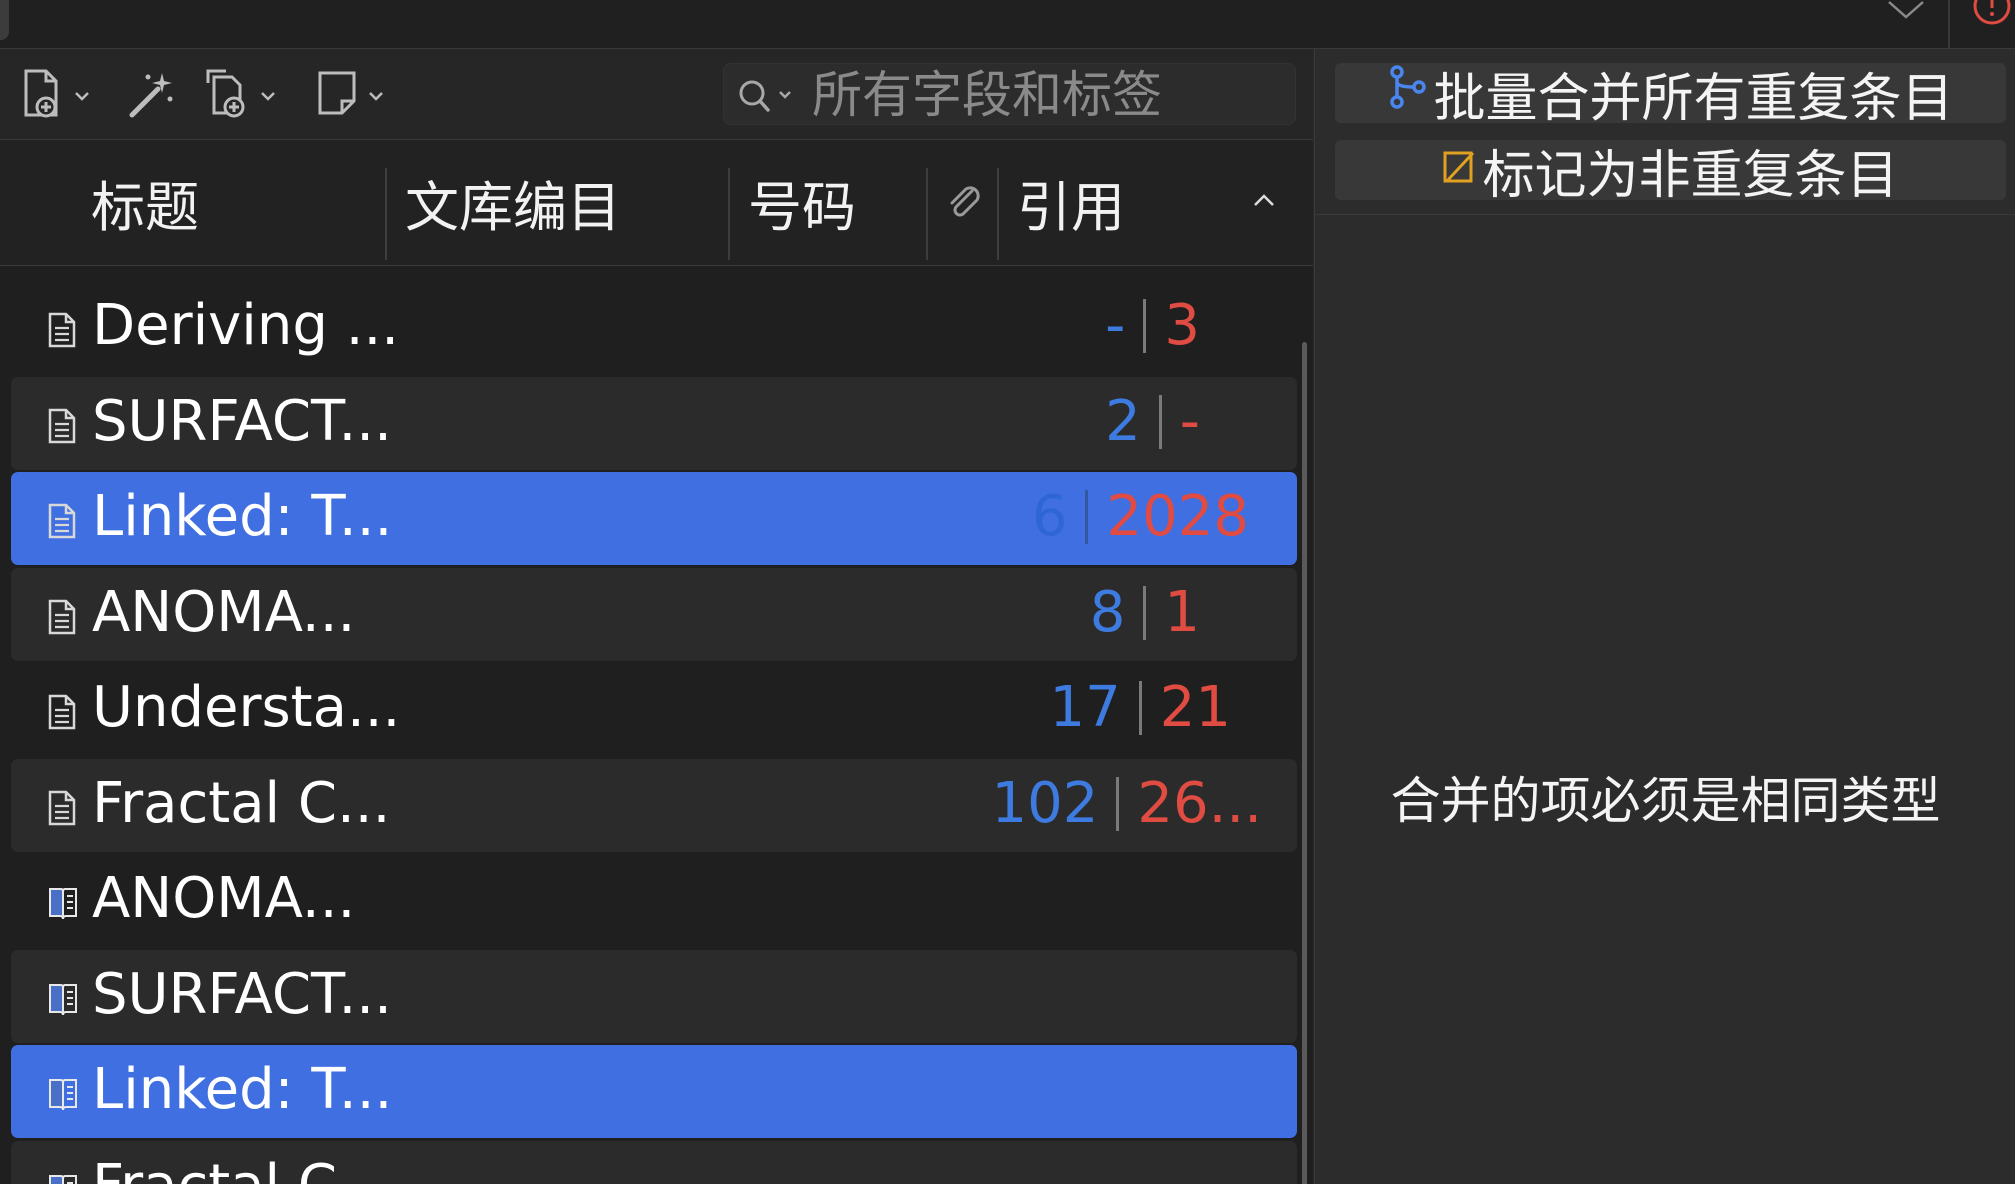  What do you see at coordinates (57, 94) in the screenshot?
I see `new-item-button` at bounding box center [57, 94].